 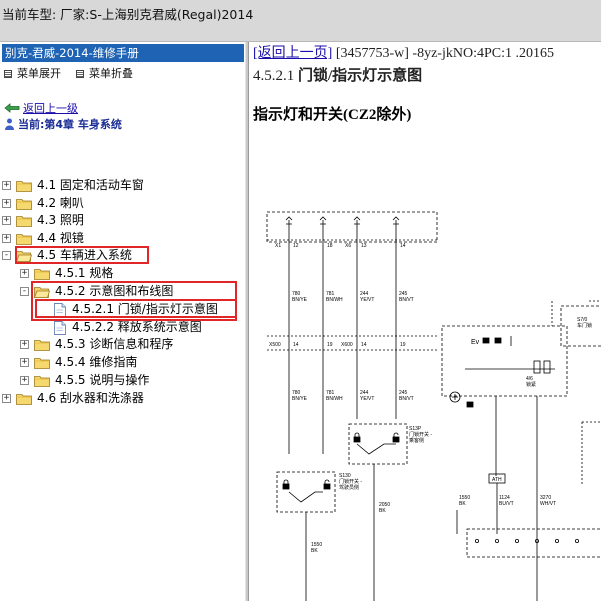 What do you see at coordinates (32, 74) in the screenshot?
I see `expand-all-button: 菜单展开` at bounding box center [32, 74].